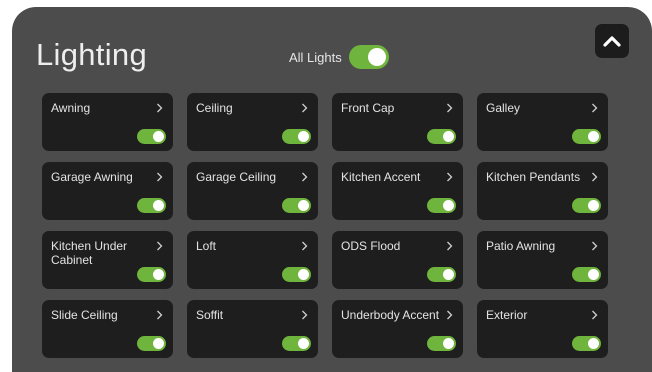  I want to click on all-lights-control: All Lights, so click(339, 57).